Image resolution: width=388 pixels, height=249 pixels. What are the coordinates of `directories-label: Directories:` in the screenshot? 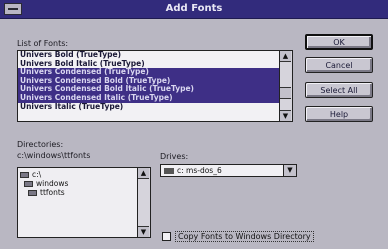 It's located at (40, 144).